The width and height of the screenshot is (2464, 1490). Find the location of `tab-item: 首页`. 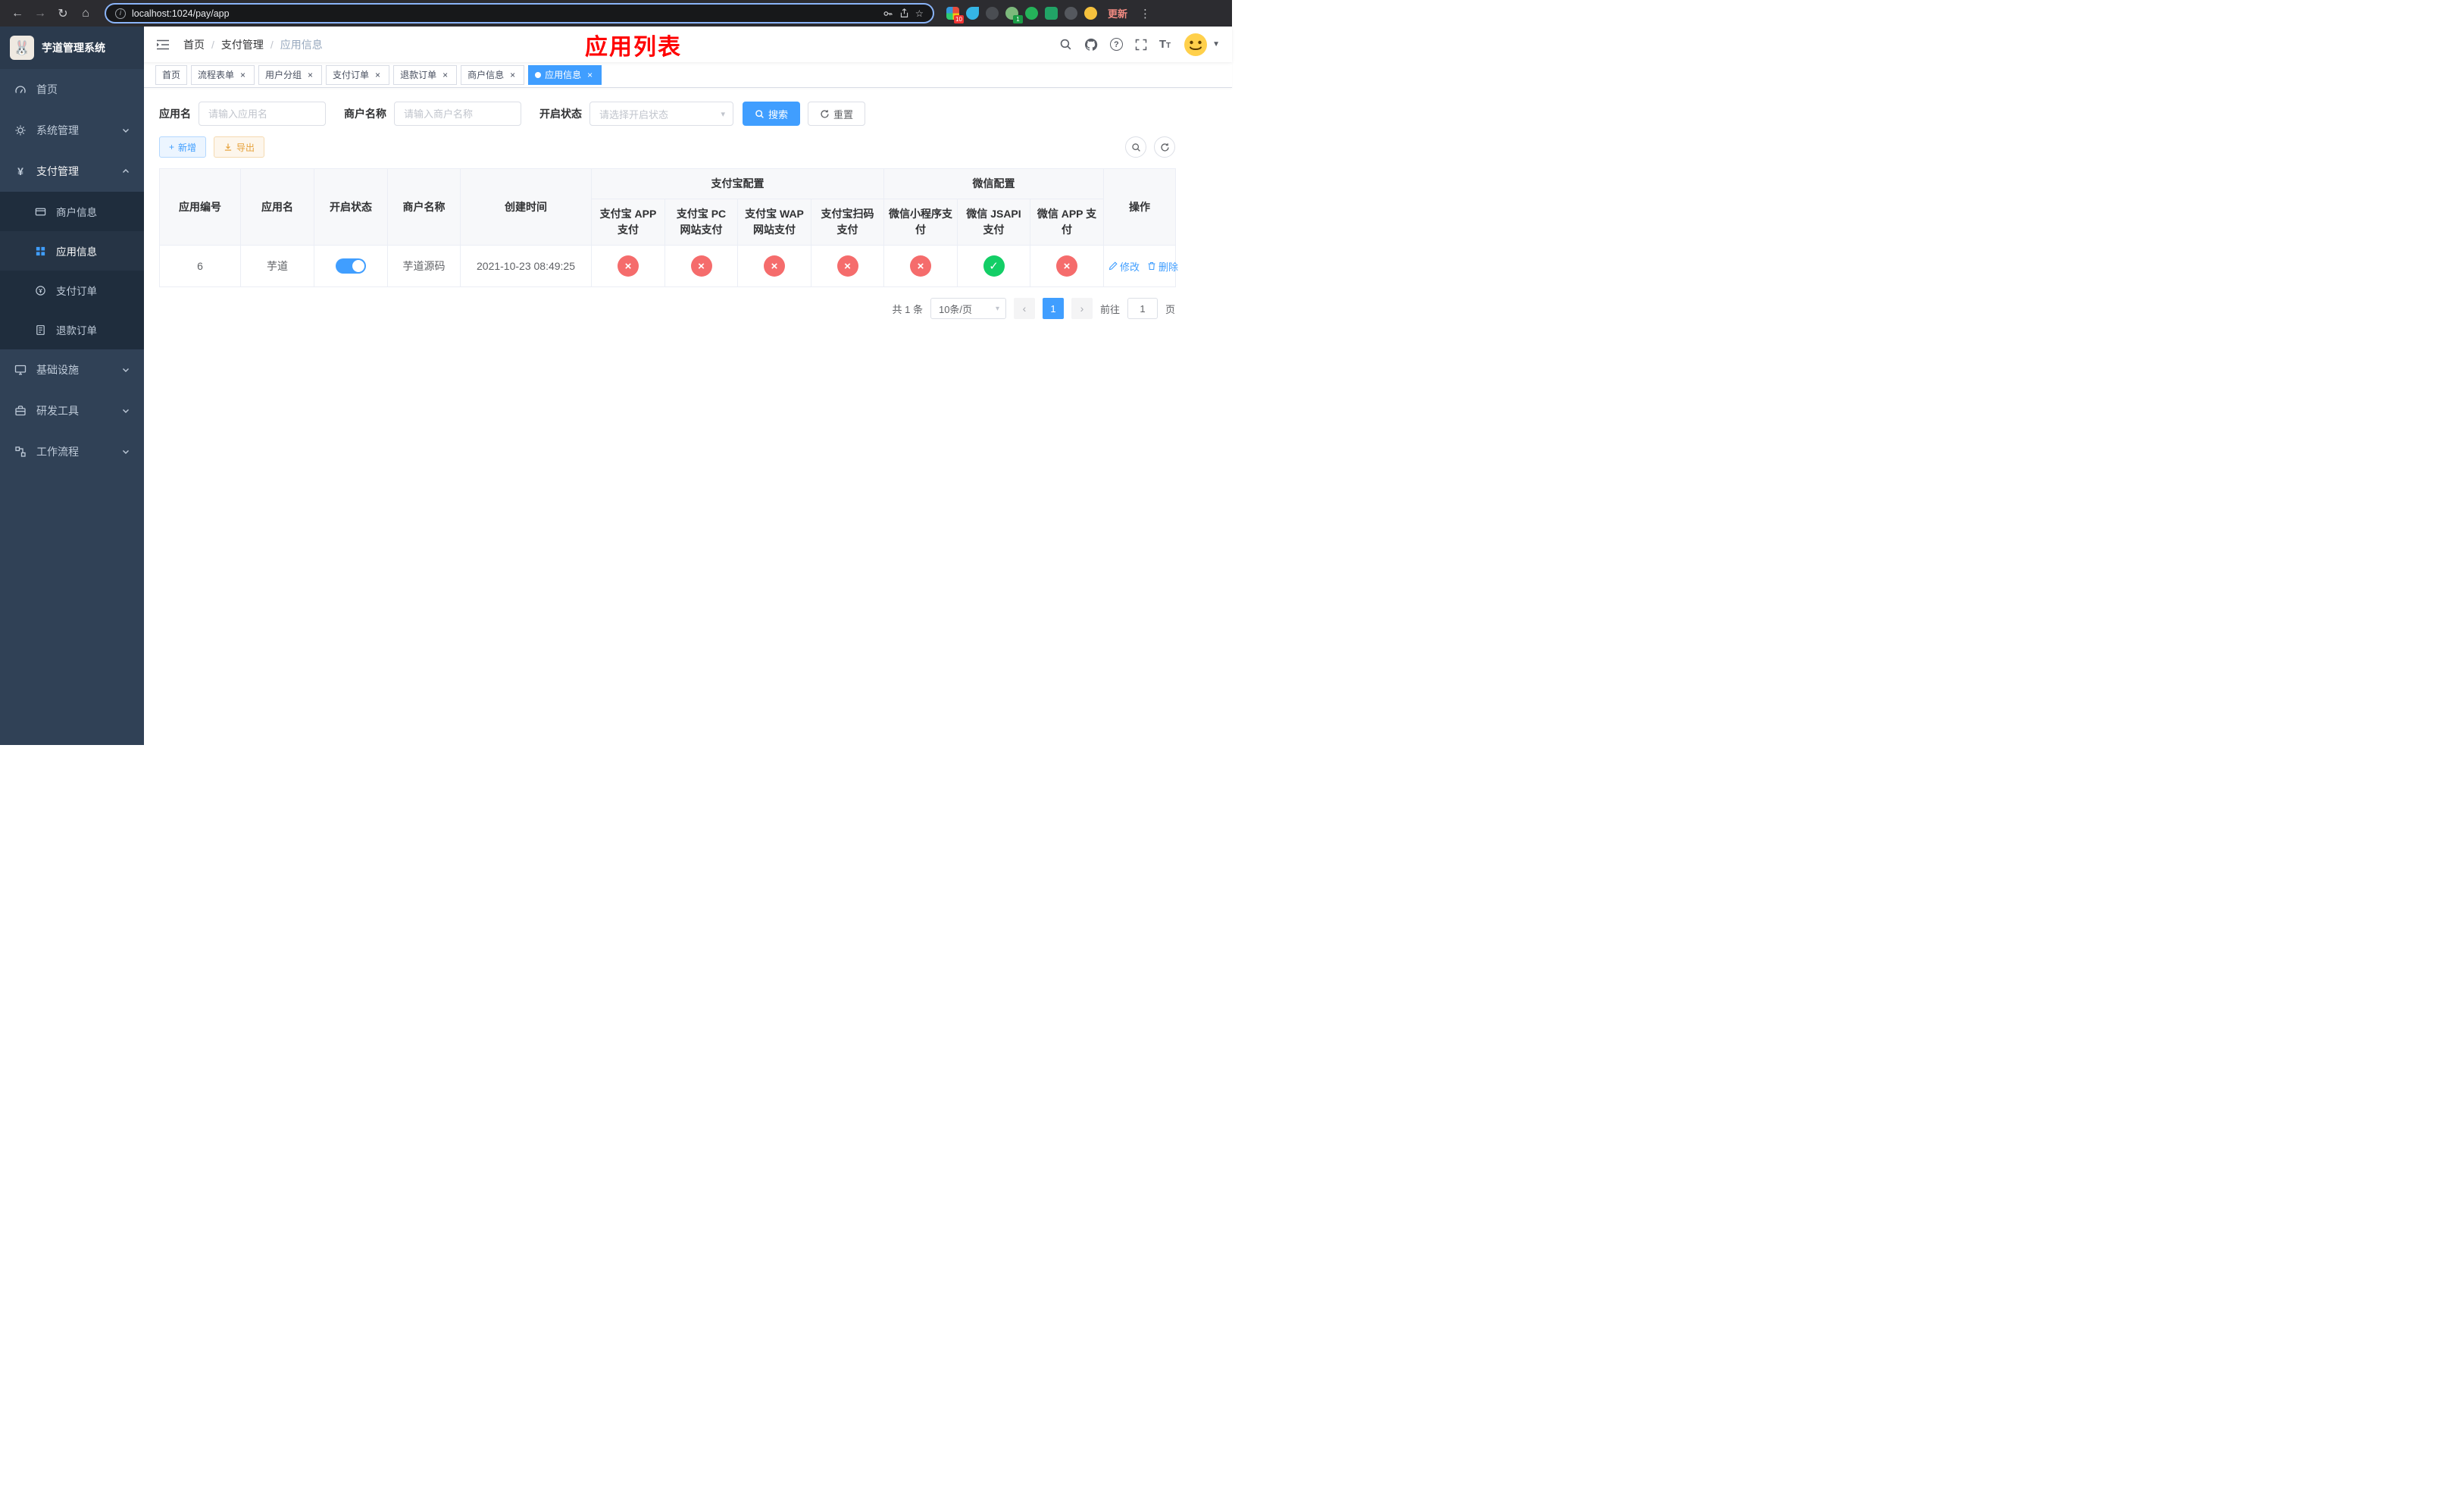

tab-item: 首页 is located at coordinates (171, 74).